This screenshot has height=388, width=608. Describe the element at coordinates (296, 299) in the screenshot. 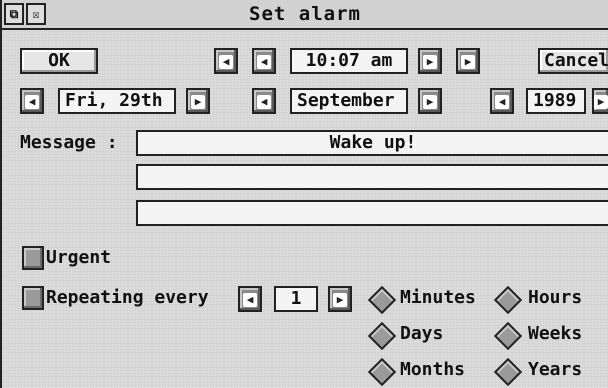

I see `repeat-count-field: 1` at that location.